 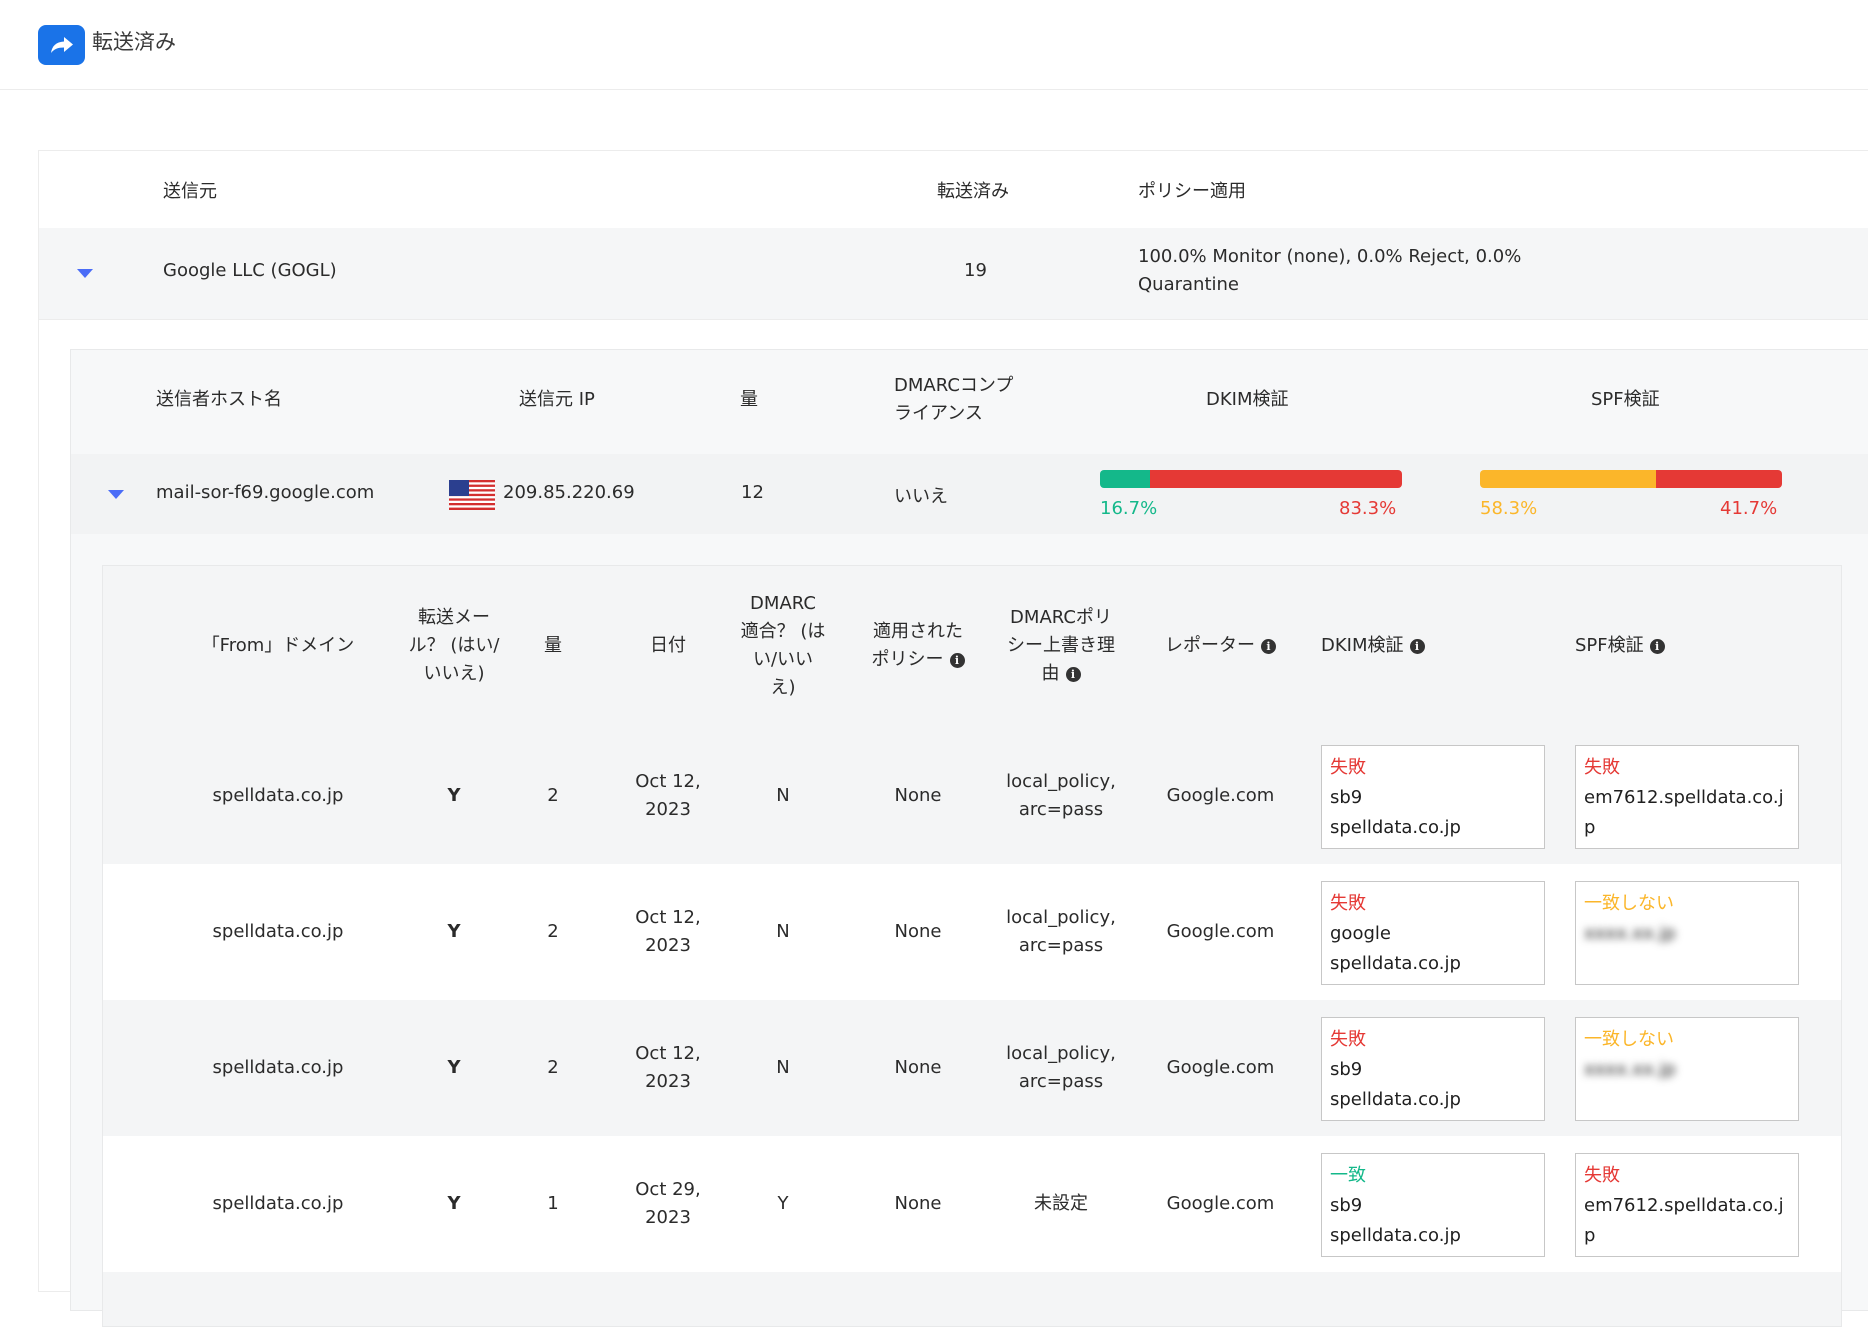 I want to click on column-header-host: 送信者ホスト名, so click(x=219, y=399).